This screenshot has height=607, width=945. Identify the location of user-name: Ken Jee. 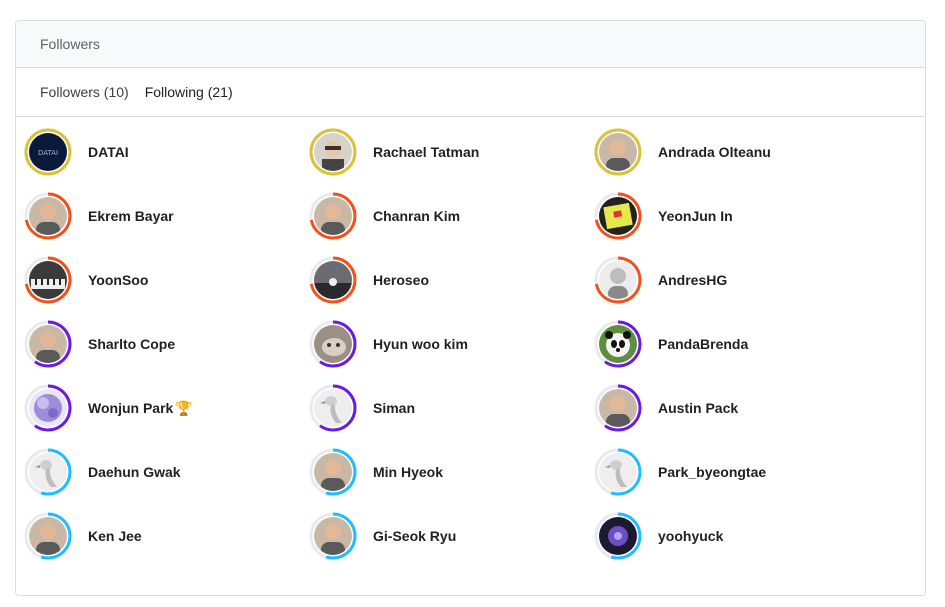
(115, 536).